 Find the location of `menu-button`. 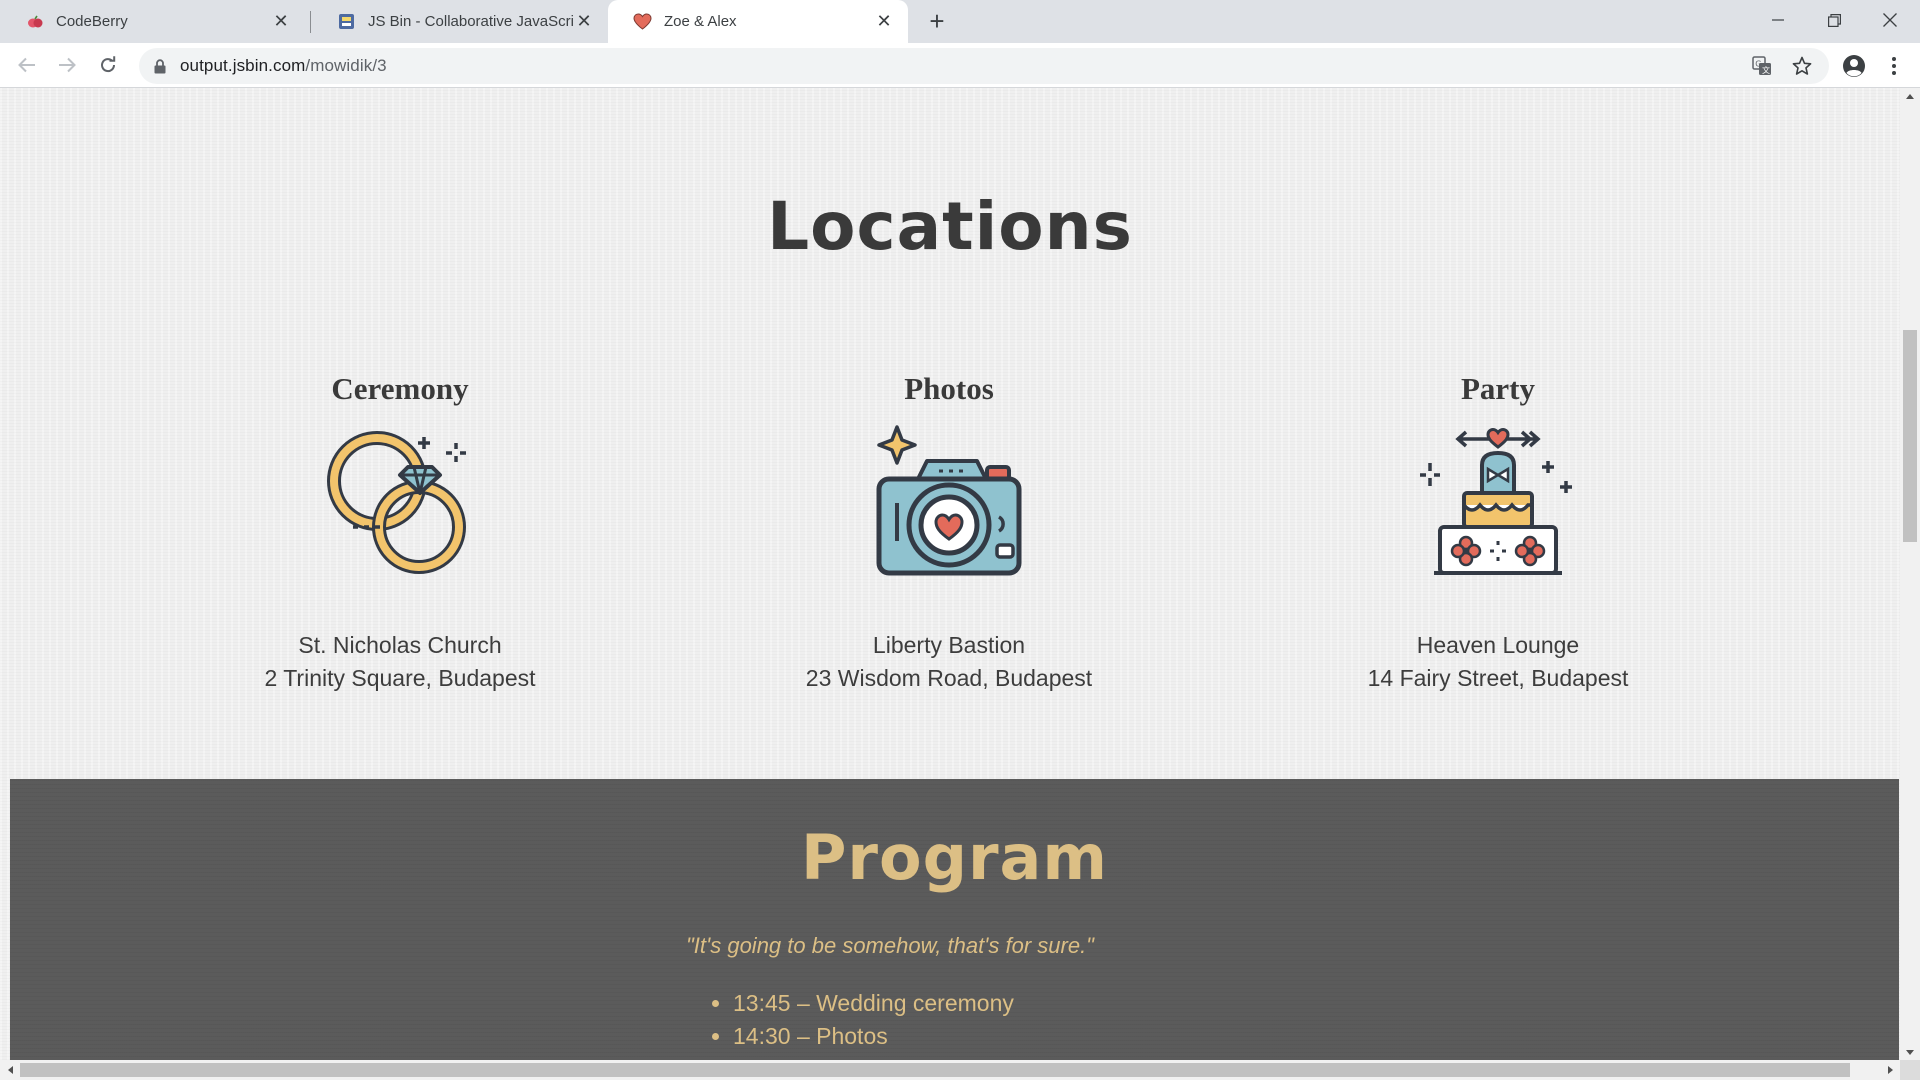

menu-button is located at coordinates (1894, 66).